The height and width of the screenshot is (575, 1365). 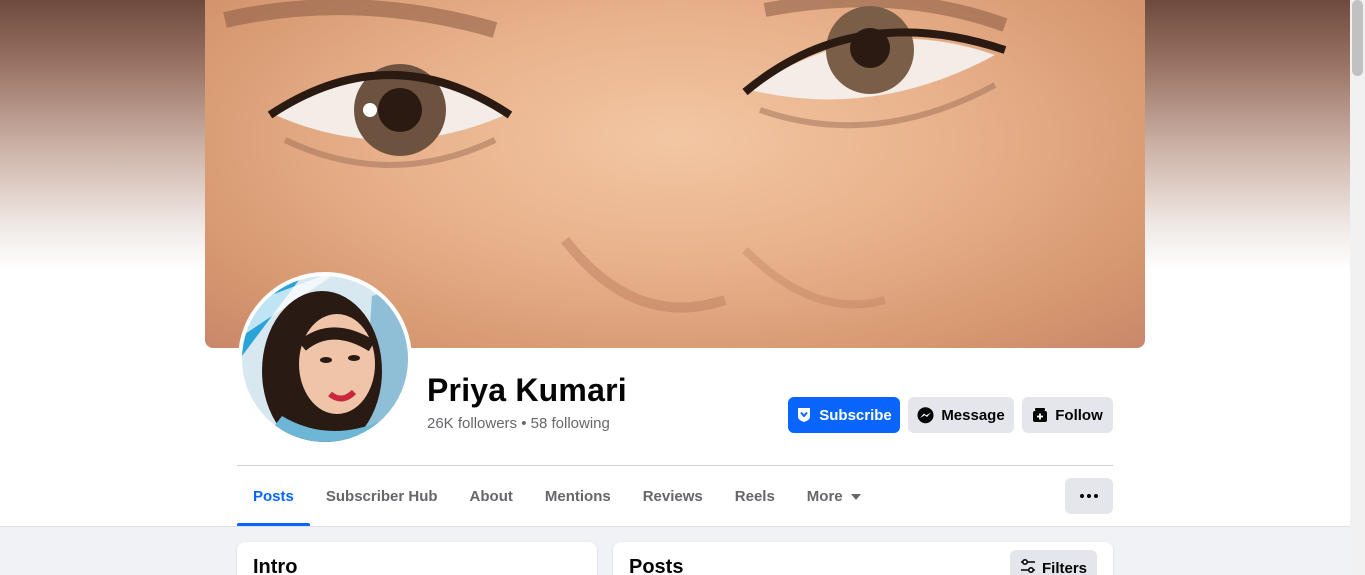 I want to click on profile-stats: 26K followers • 58 following, so click(x=518, y=423).